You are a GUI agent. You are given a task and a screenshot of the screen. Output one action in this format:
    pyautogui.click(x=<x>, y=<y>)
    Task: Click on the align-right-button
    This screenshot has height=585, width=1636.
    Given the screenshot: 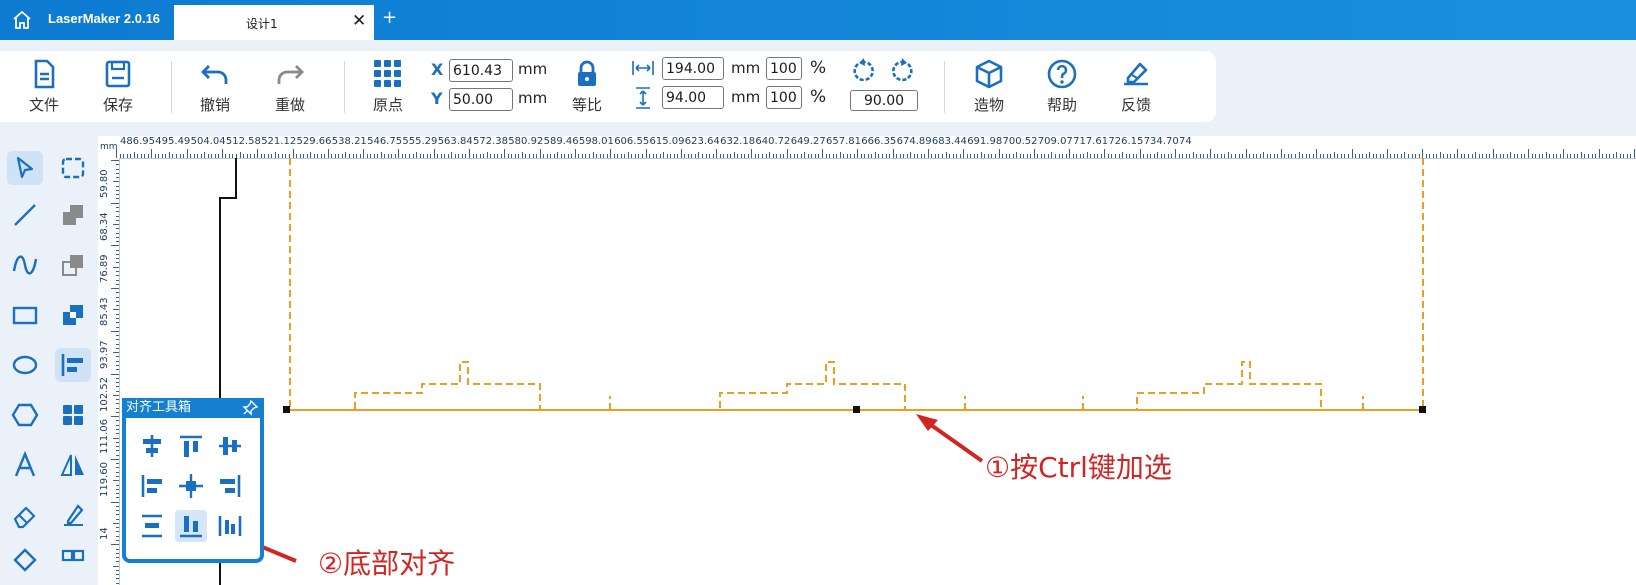 What is the action you would take?
    pyautogui.click(x=230, y=486)
    